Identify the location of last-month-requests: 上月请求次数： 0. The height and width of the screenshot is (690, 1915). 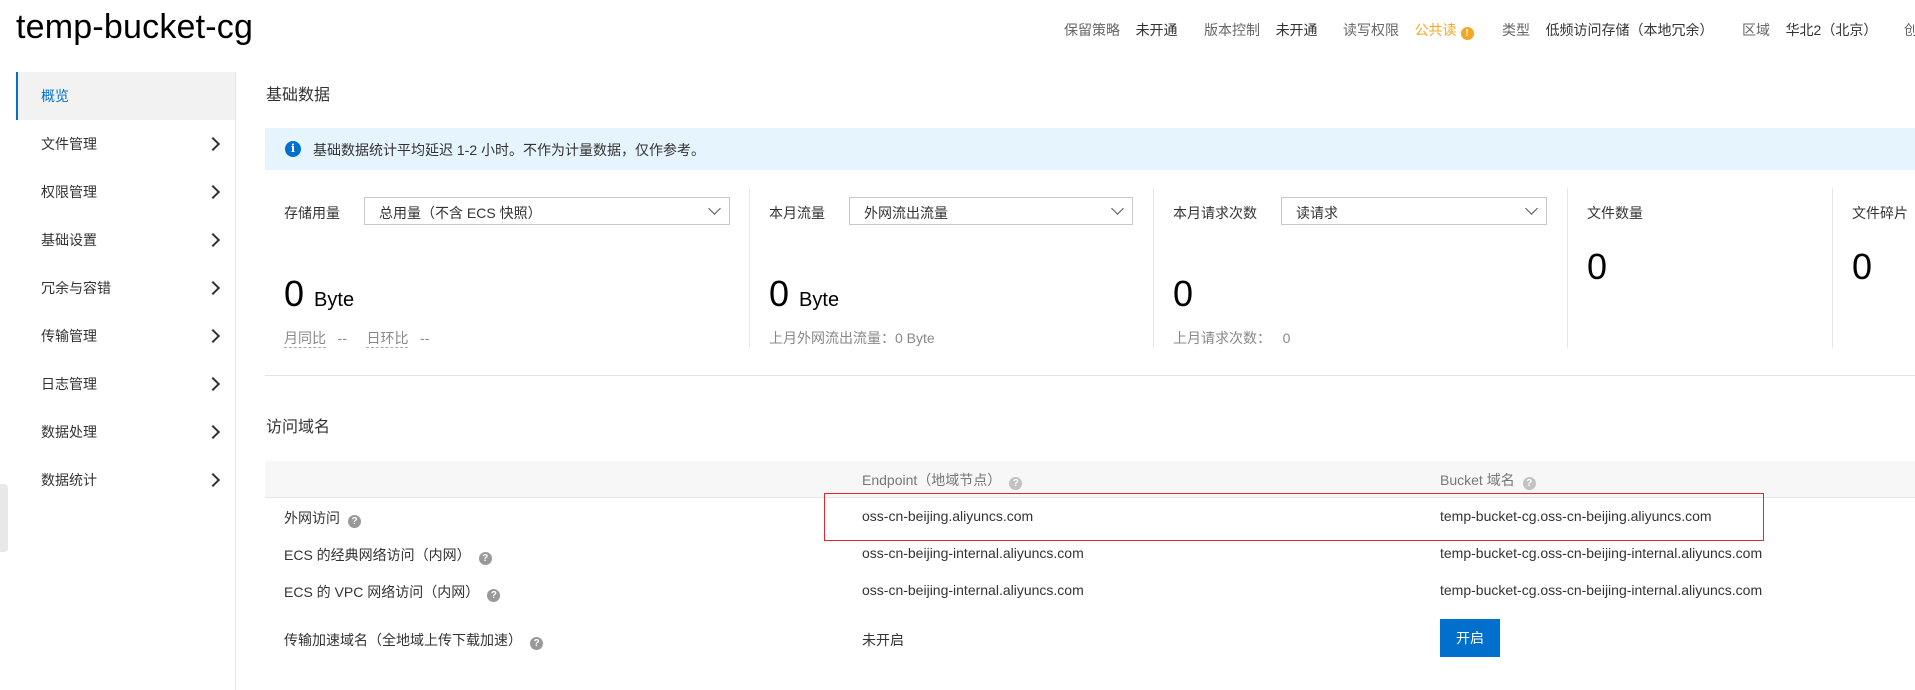
(1231, 338).